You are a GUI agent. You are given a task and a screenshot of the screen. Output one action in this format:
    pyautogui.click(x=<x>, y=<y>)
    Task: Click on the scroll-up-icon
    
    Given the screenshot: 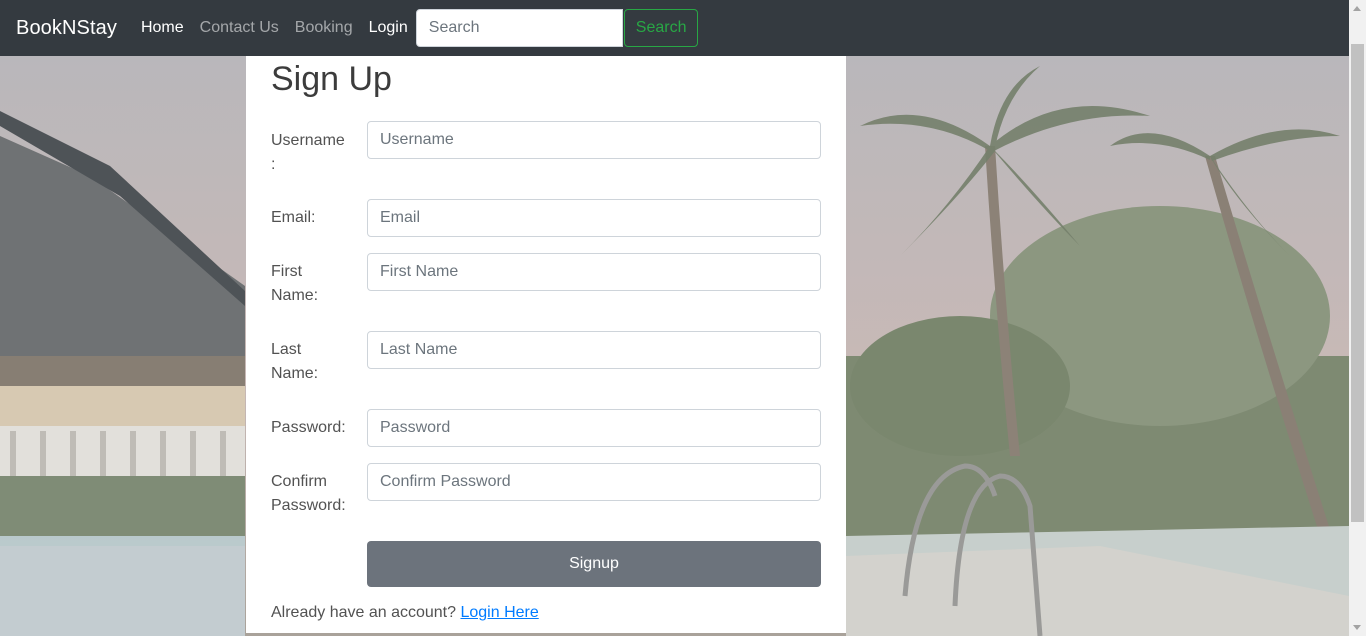 What is the action you would take?
    pyautogui.click(x=1357, y=8)
    